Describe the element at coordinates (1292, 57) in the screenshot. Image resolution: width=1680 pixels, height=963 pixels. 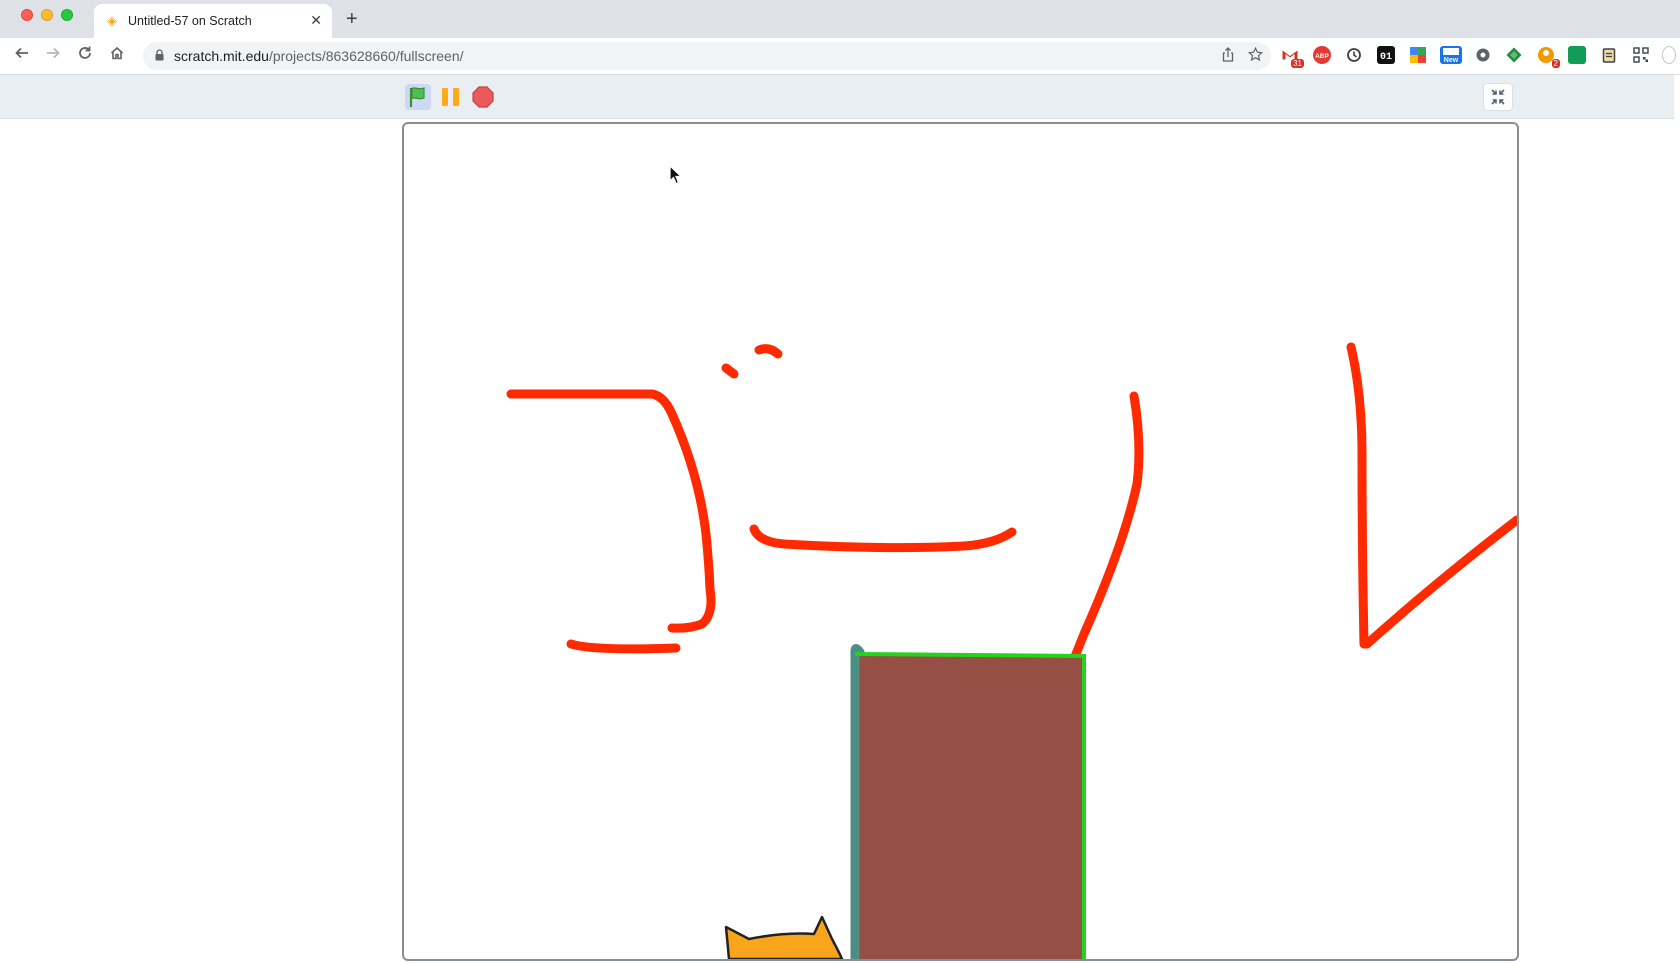
I see `gmail-icon: 31` at that location.